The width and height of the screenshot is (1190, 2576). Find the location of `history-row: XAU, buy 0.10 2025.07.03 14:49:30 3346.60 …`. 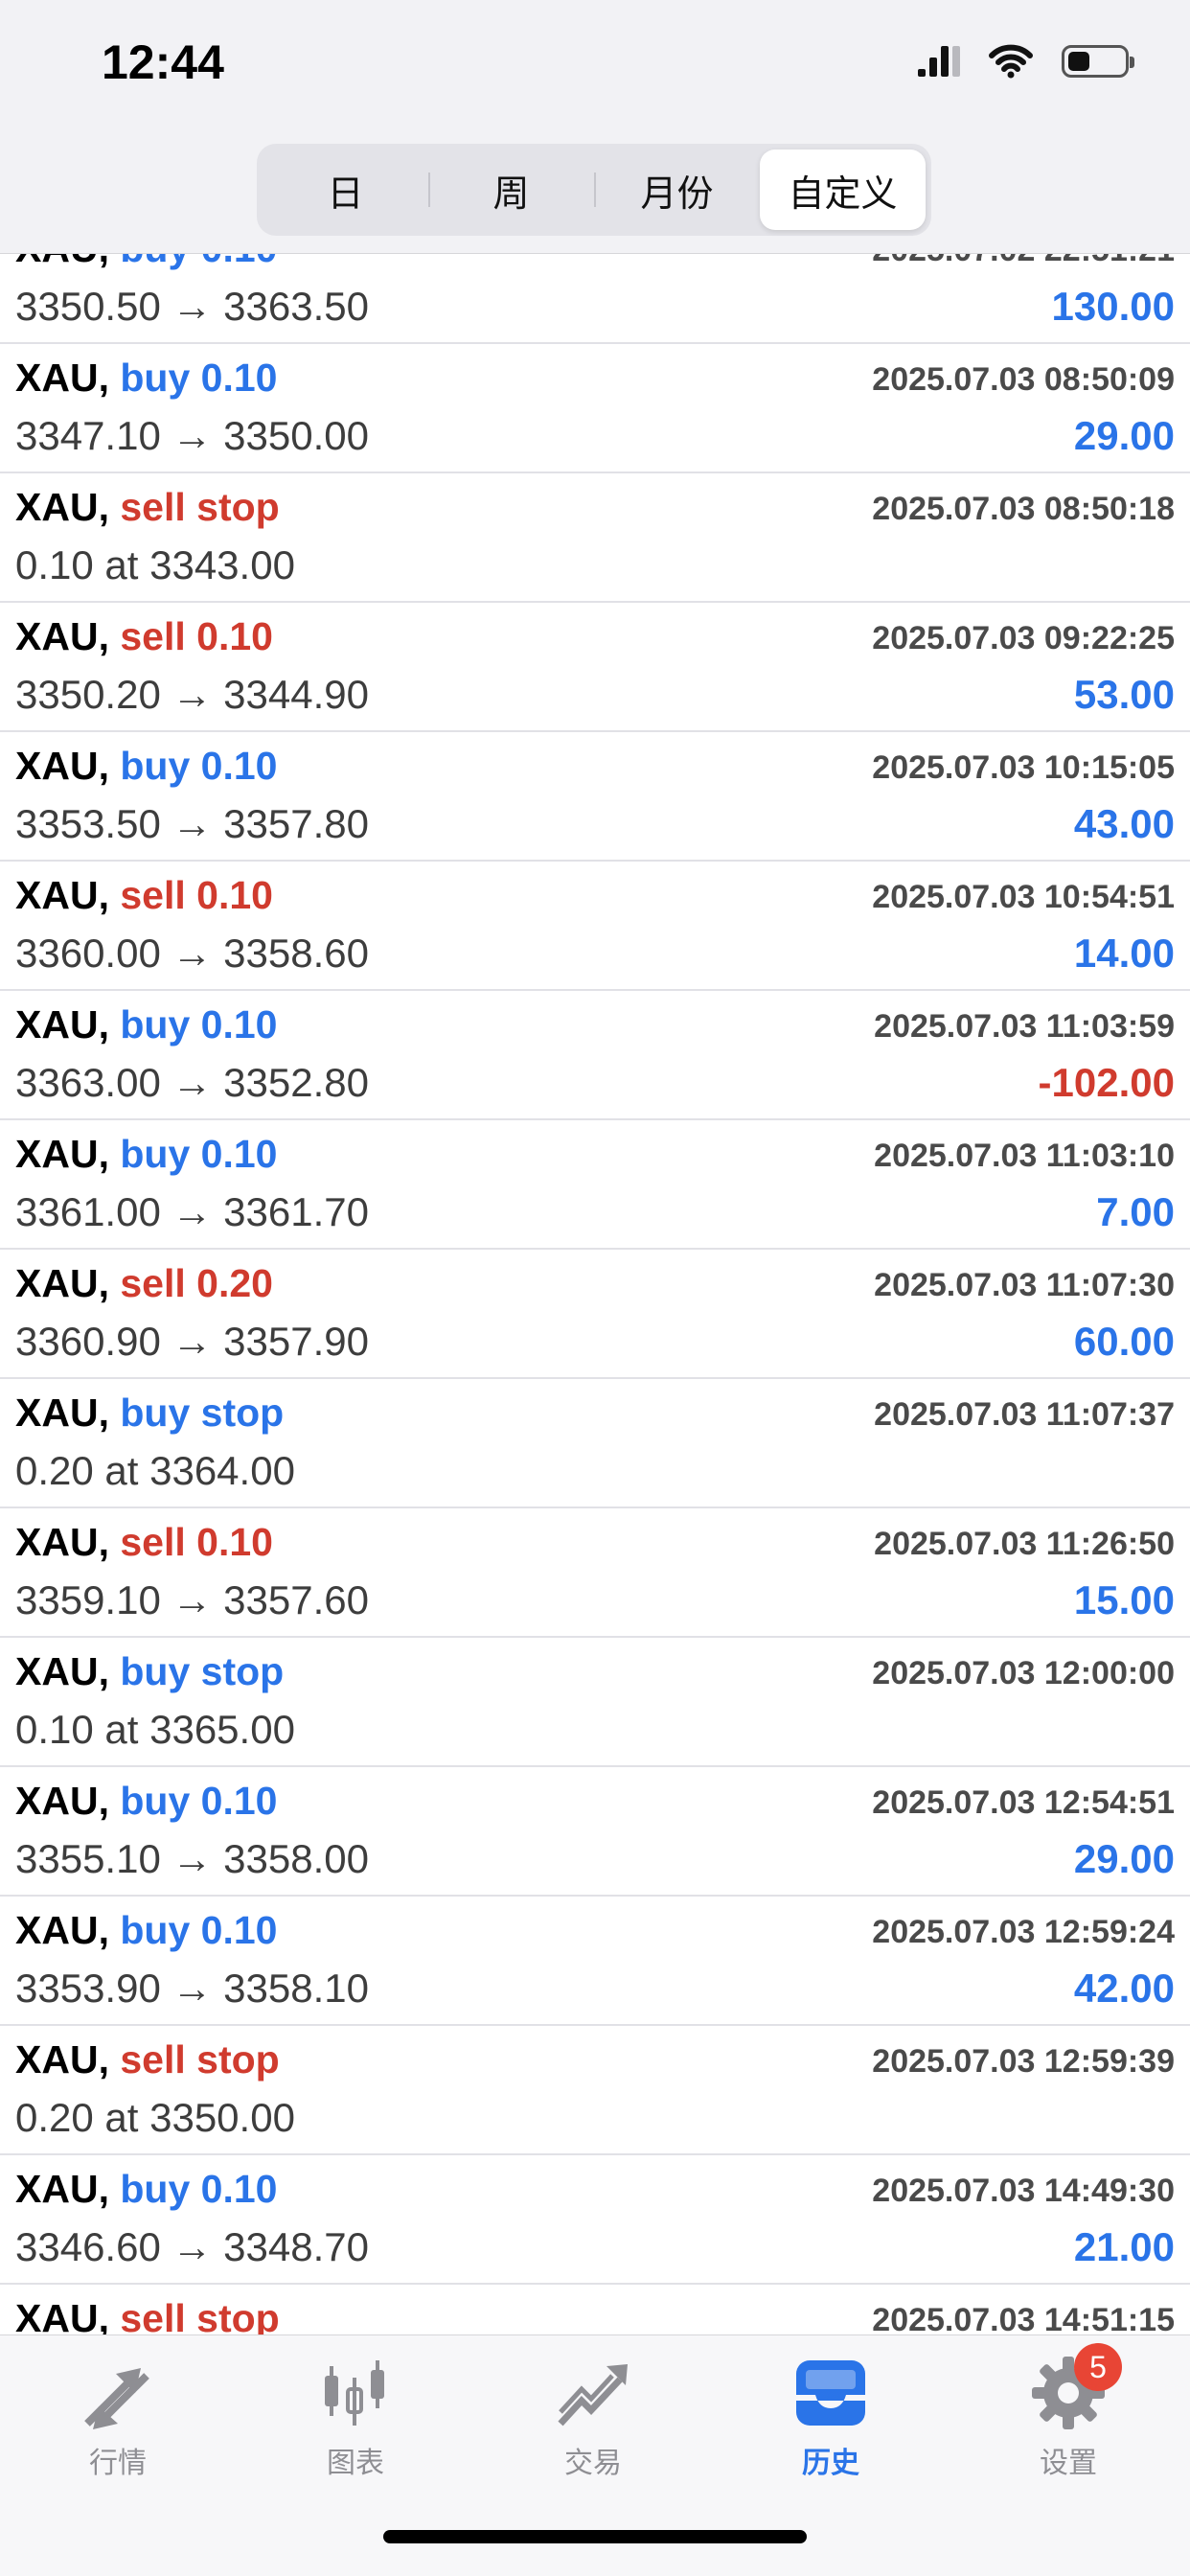

history-row: XAU, buy 0.10 2025.07.03 14:49:30 3346.60 … is located at coordinates (595, 2220).